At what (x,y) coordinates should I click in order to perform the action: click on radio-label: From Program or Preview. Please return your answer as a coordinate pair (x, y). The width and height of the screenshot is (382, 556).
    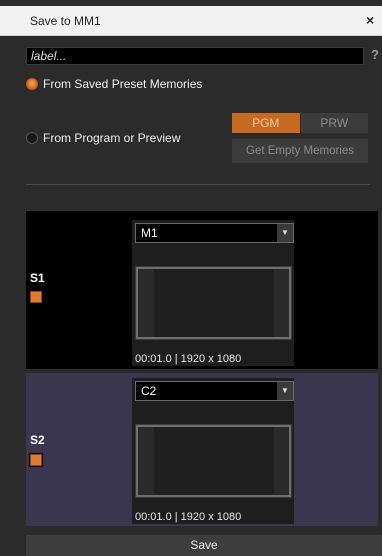
    Looking at the image, I should click on (112, 138).